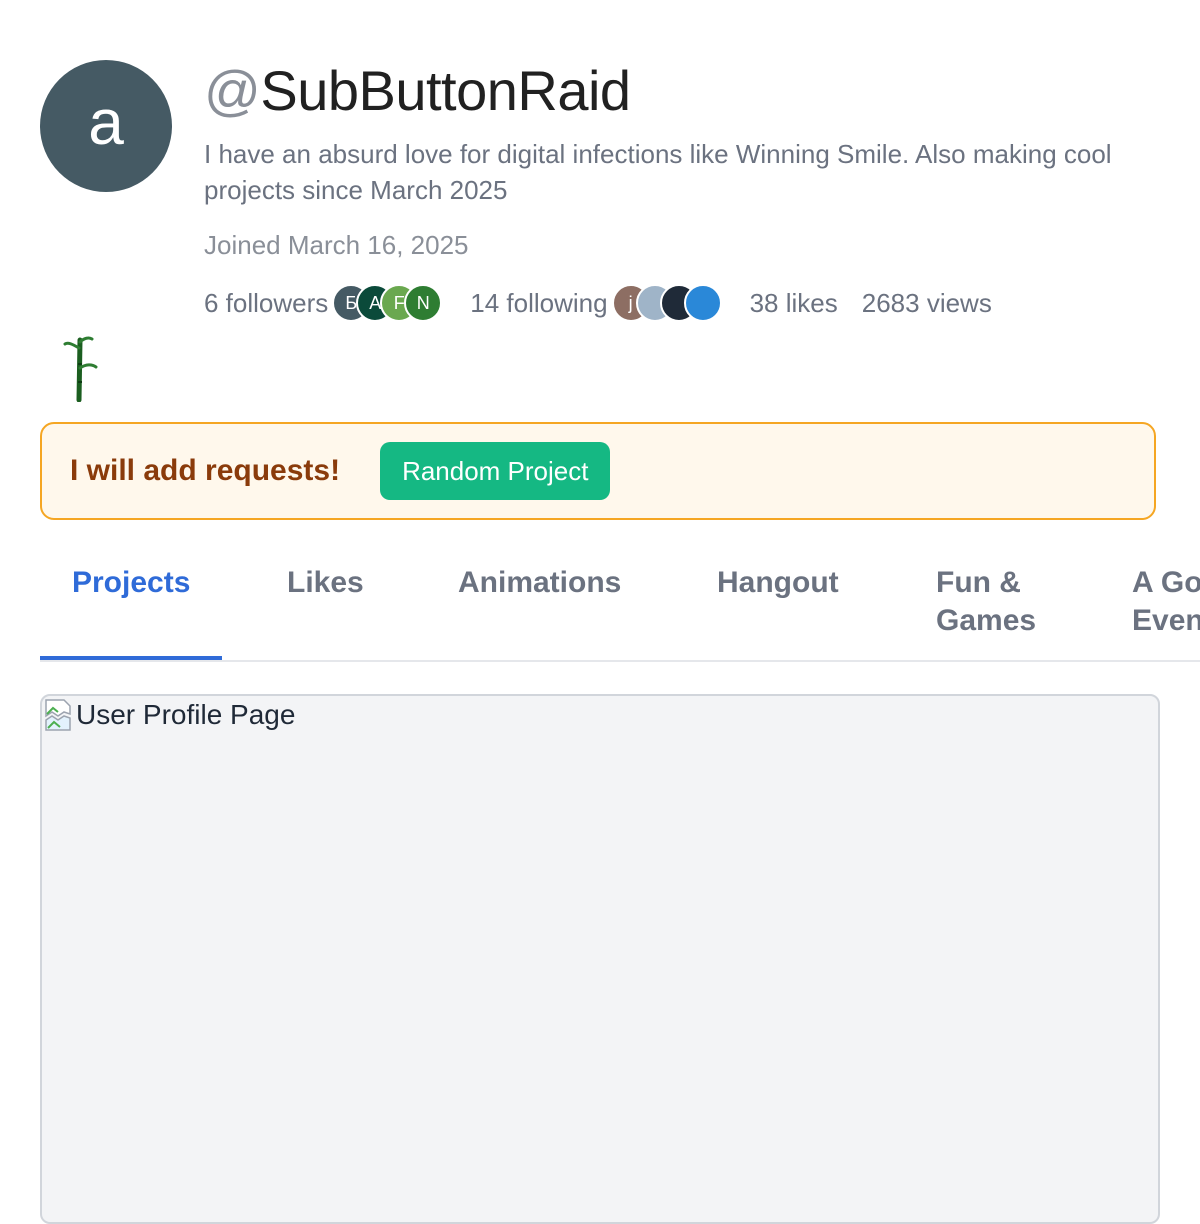 Image resolution: width=1200 pixels, height=1224 pixels. Describe the element at coordinates (986, 602) in the screenshot. I see `tab-fun-and-games: Fun & Games` at that location.